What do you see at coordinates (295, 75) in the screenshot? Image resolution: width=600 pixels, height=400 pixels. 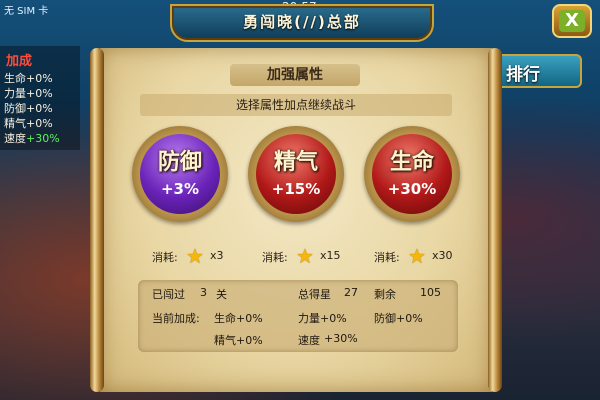 I see `dialog-header: 加强属性` at bounding box center [295, 75].